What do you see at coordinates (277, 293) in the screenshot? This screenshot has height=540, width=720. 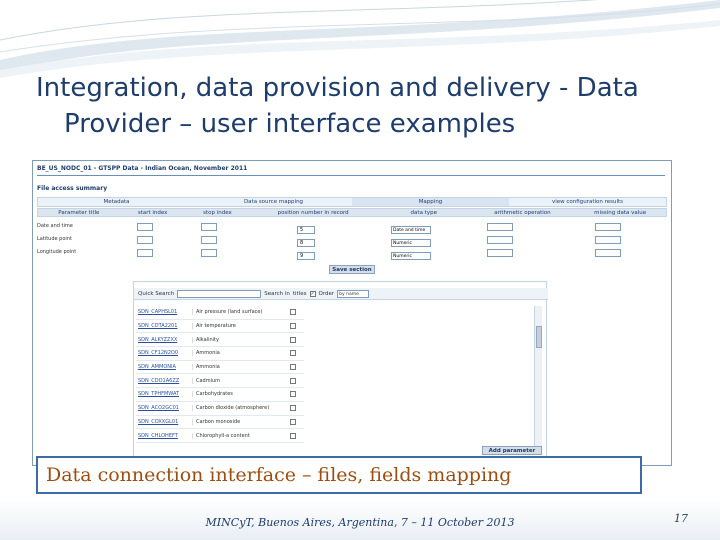 I see `search-in-label: Search in` at bounding box center [277, 293].